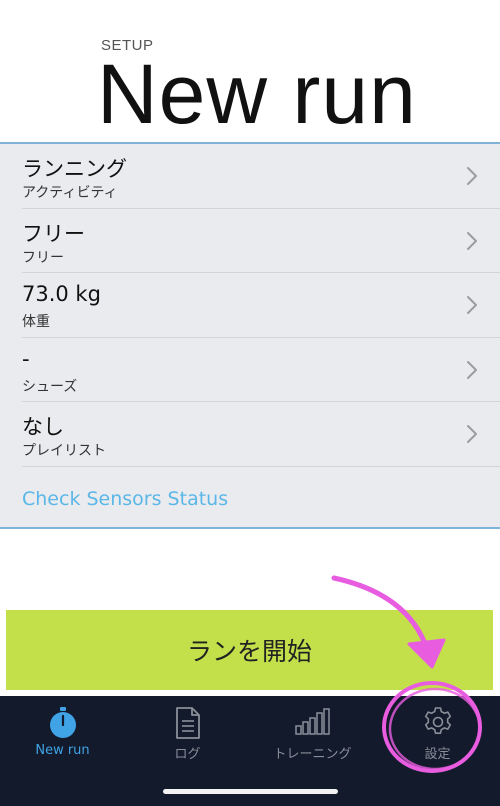 The image size is (500, 806). I want to click on activity-caption: アクティビティ, so click(70, 193).